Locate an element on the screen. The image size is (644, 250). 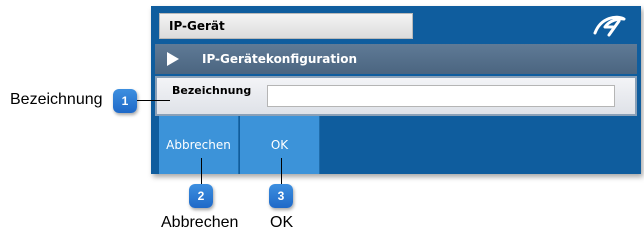
callout-1-label: Bezeichnung is located at coordinates (56, 99).